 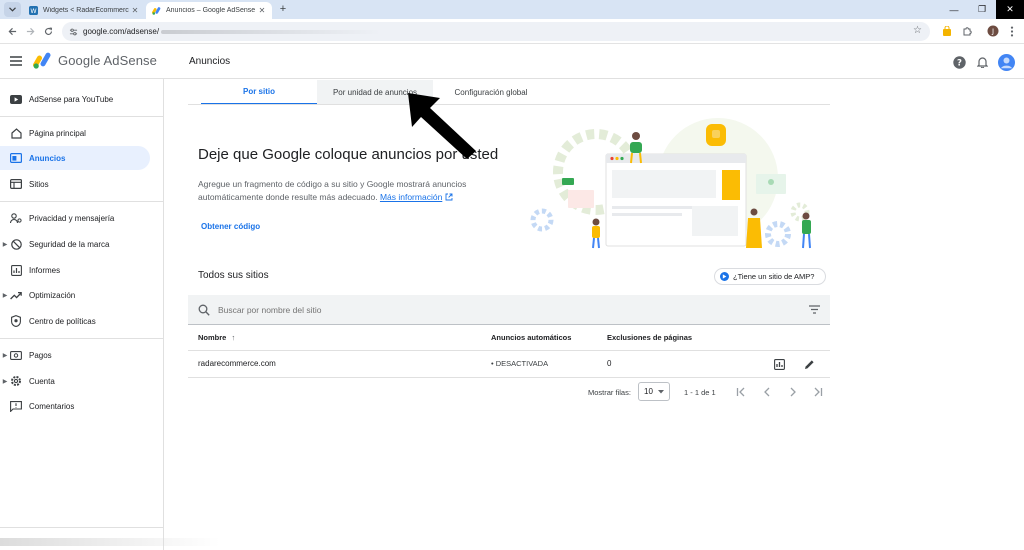 I want to click on restore-button: ❐, so click(x=982, y=9).